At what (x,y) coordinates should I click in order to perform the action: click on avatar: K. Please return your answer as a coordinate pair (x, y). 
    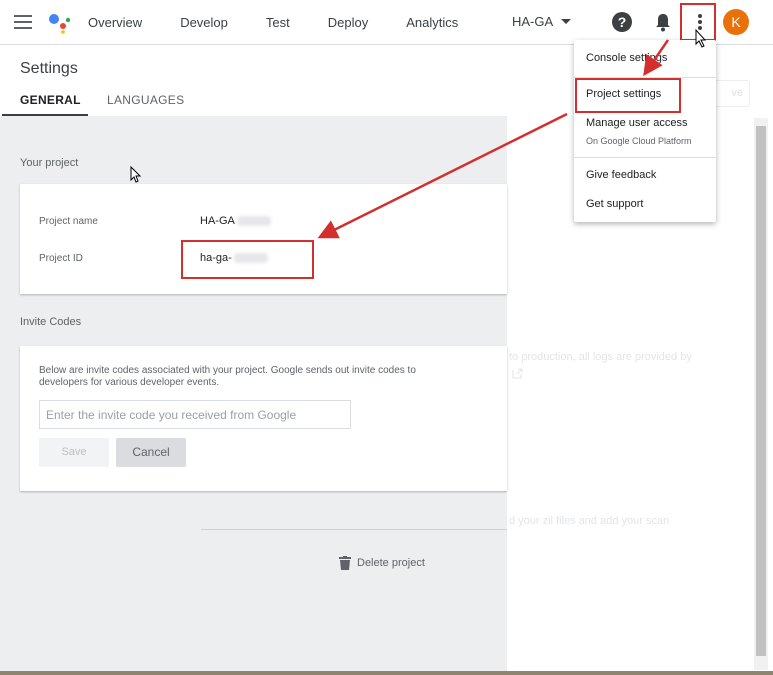
    Looking at the image, I should click on (736, 22).